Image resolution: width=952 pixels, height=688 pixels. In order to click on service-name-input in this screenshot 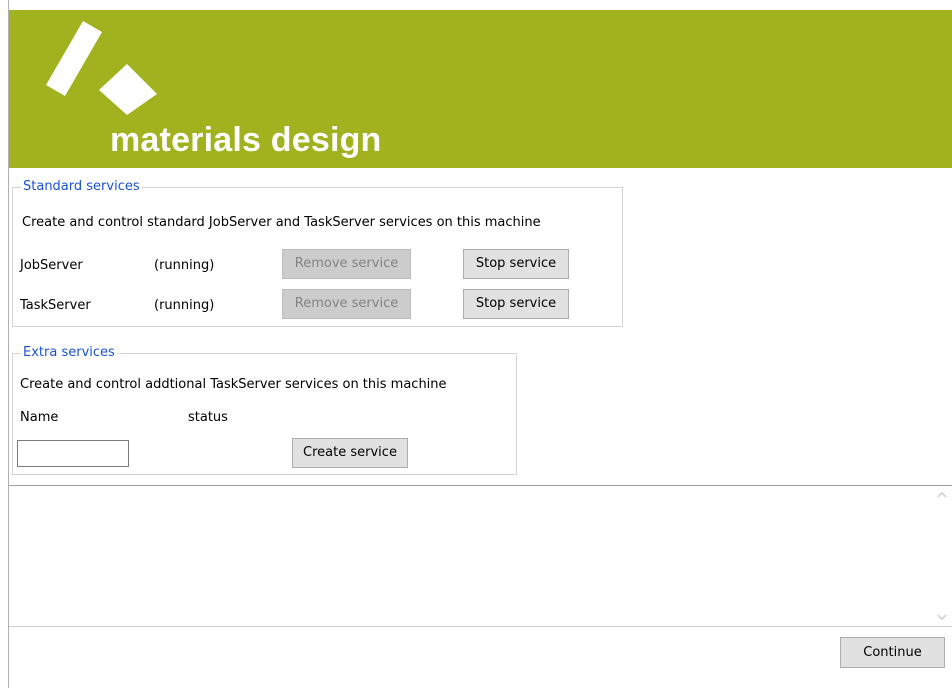, I will do `click(73, 453)`.